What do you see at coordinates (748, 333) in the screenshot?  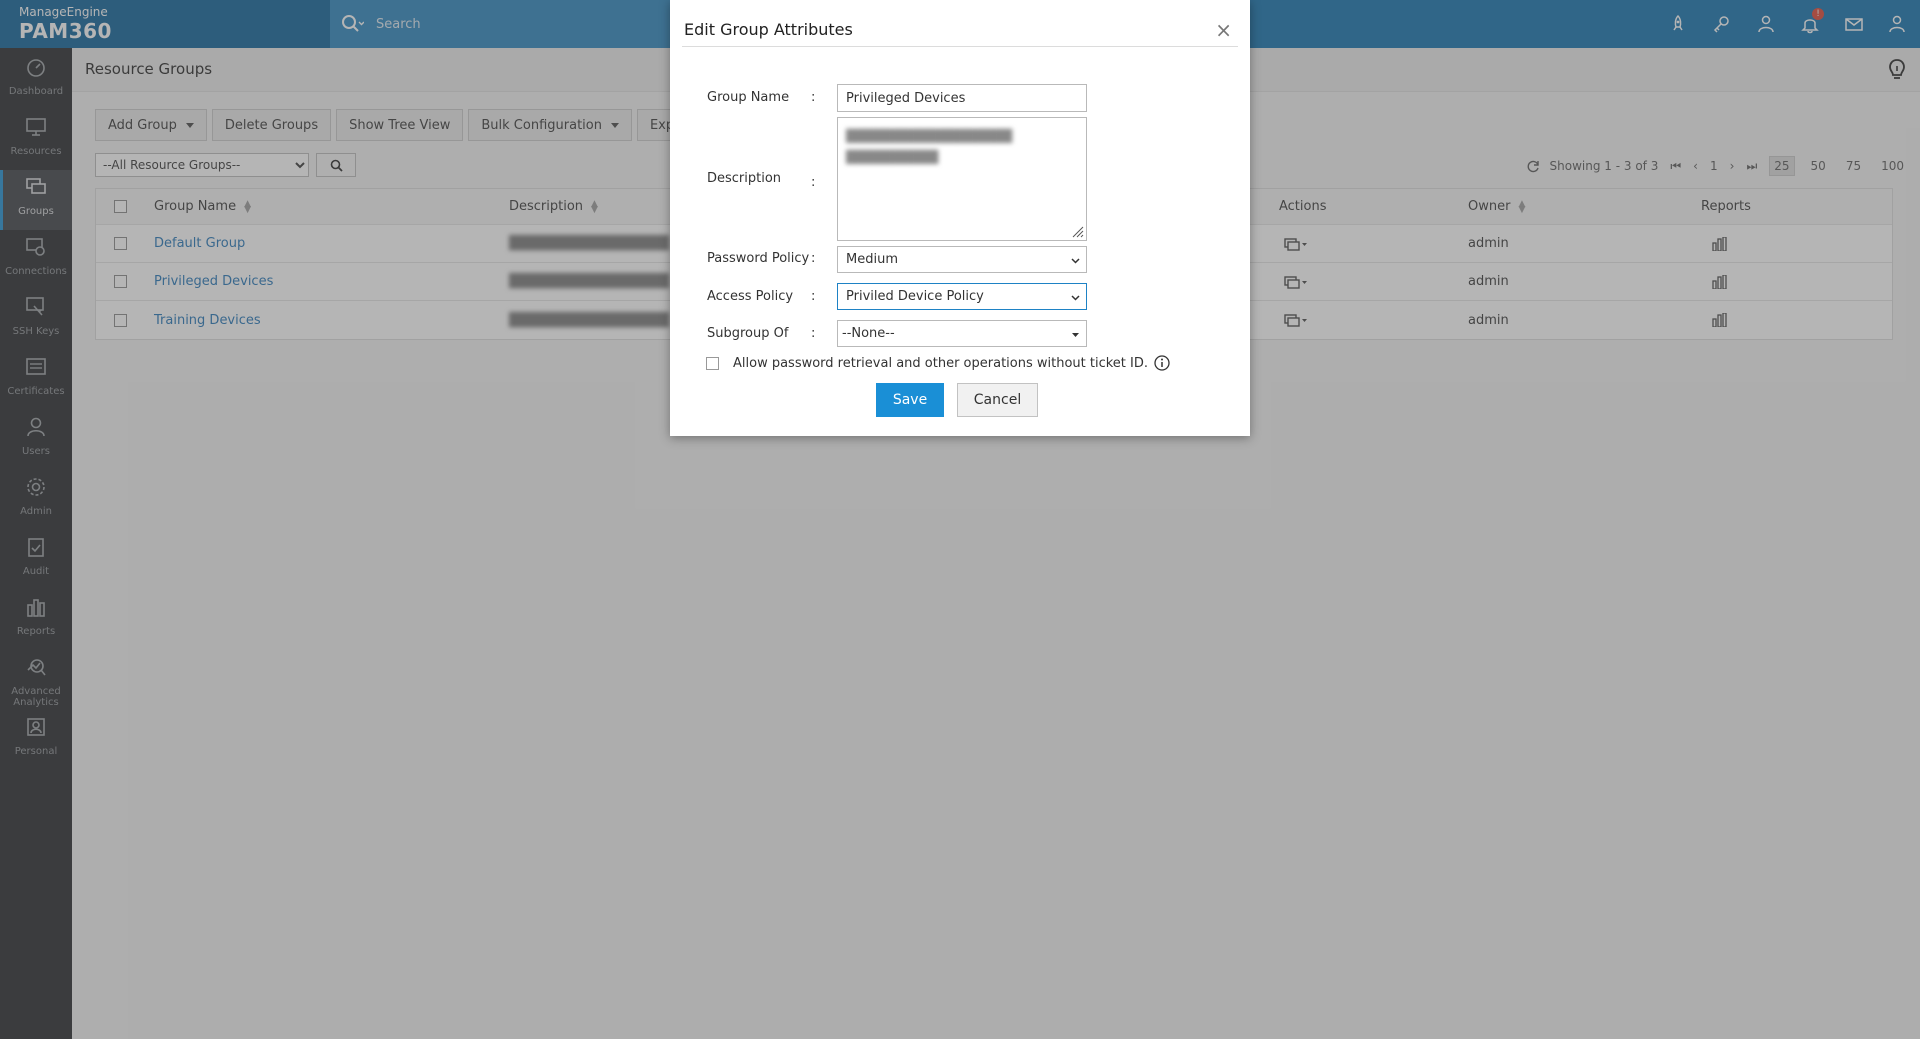 I see `subgroup-of-label: Subgroup Of` at bounding box center [748, 333].